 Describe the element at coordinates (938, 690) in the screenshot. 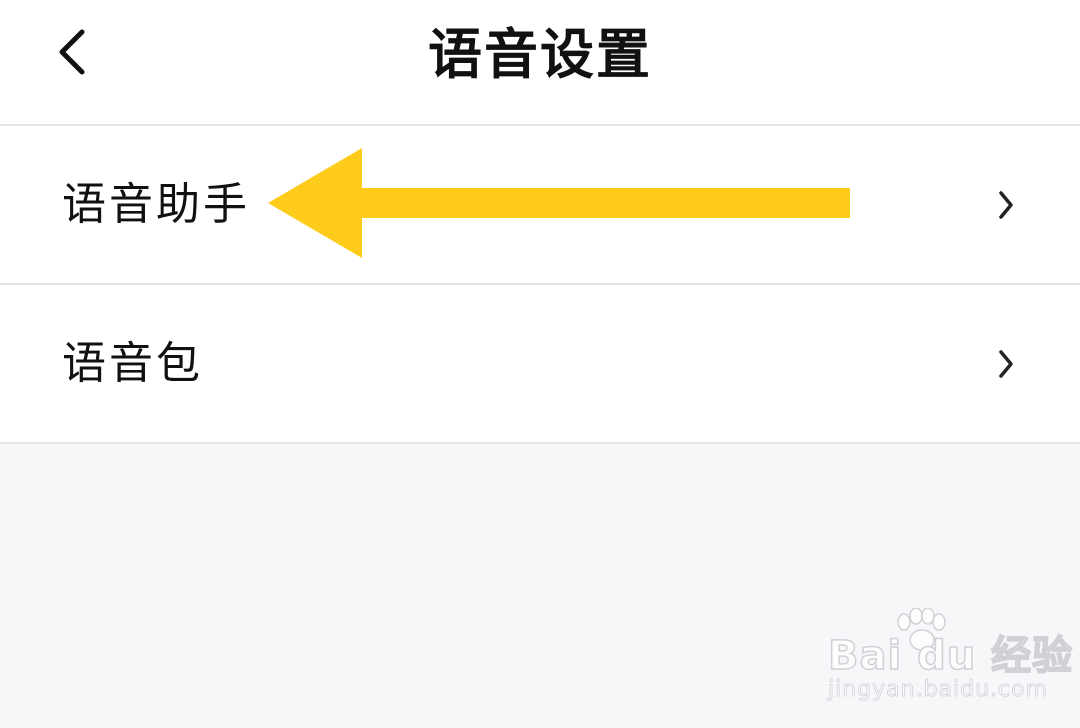

I see `watermark-url: jingyan.baidu.com` at that location.